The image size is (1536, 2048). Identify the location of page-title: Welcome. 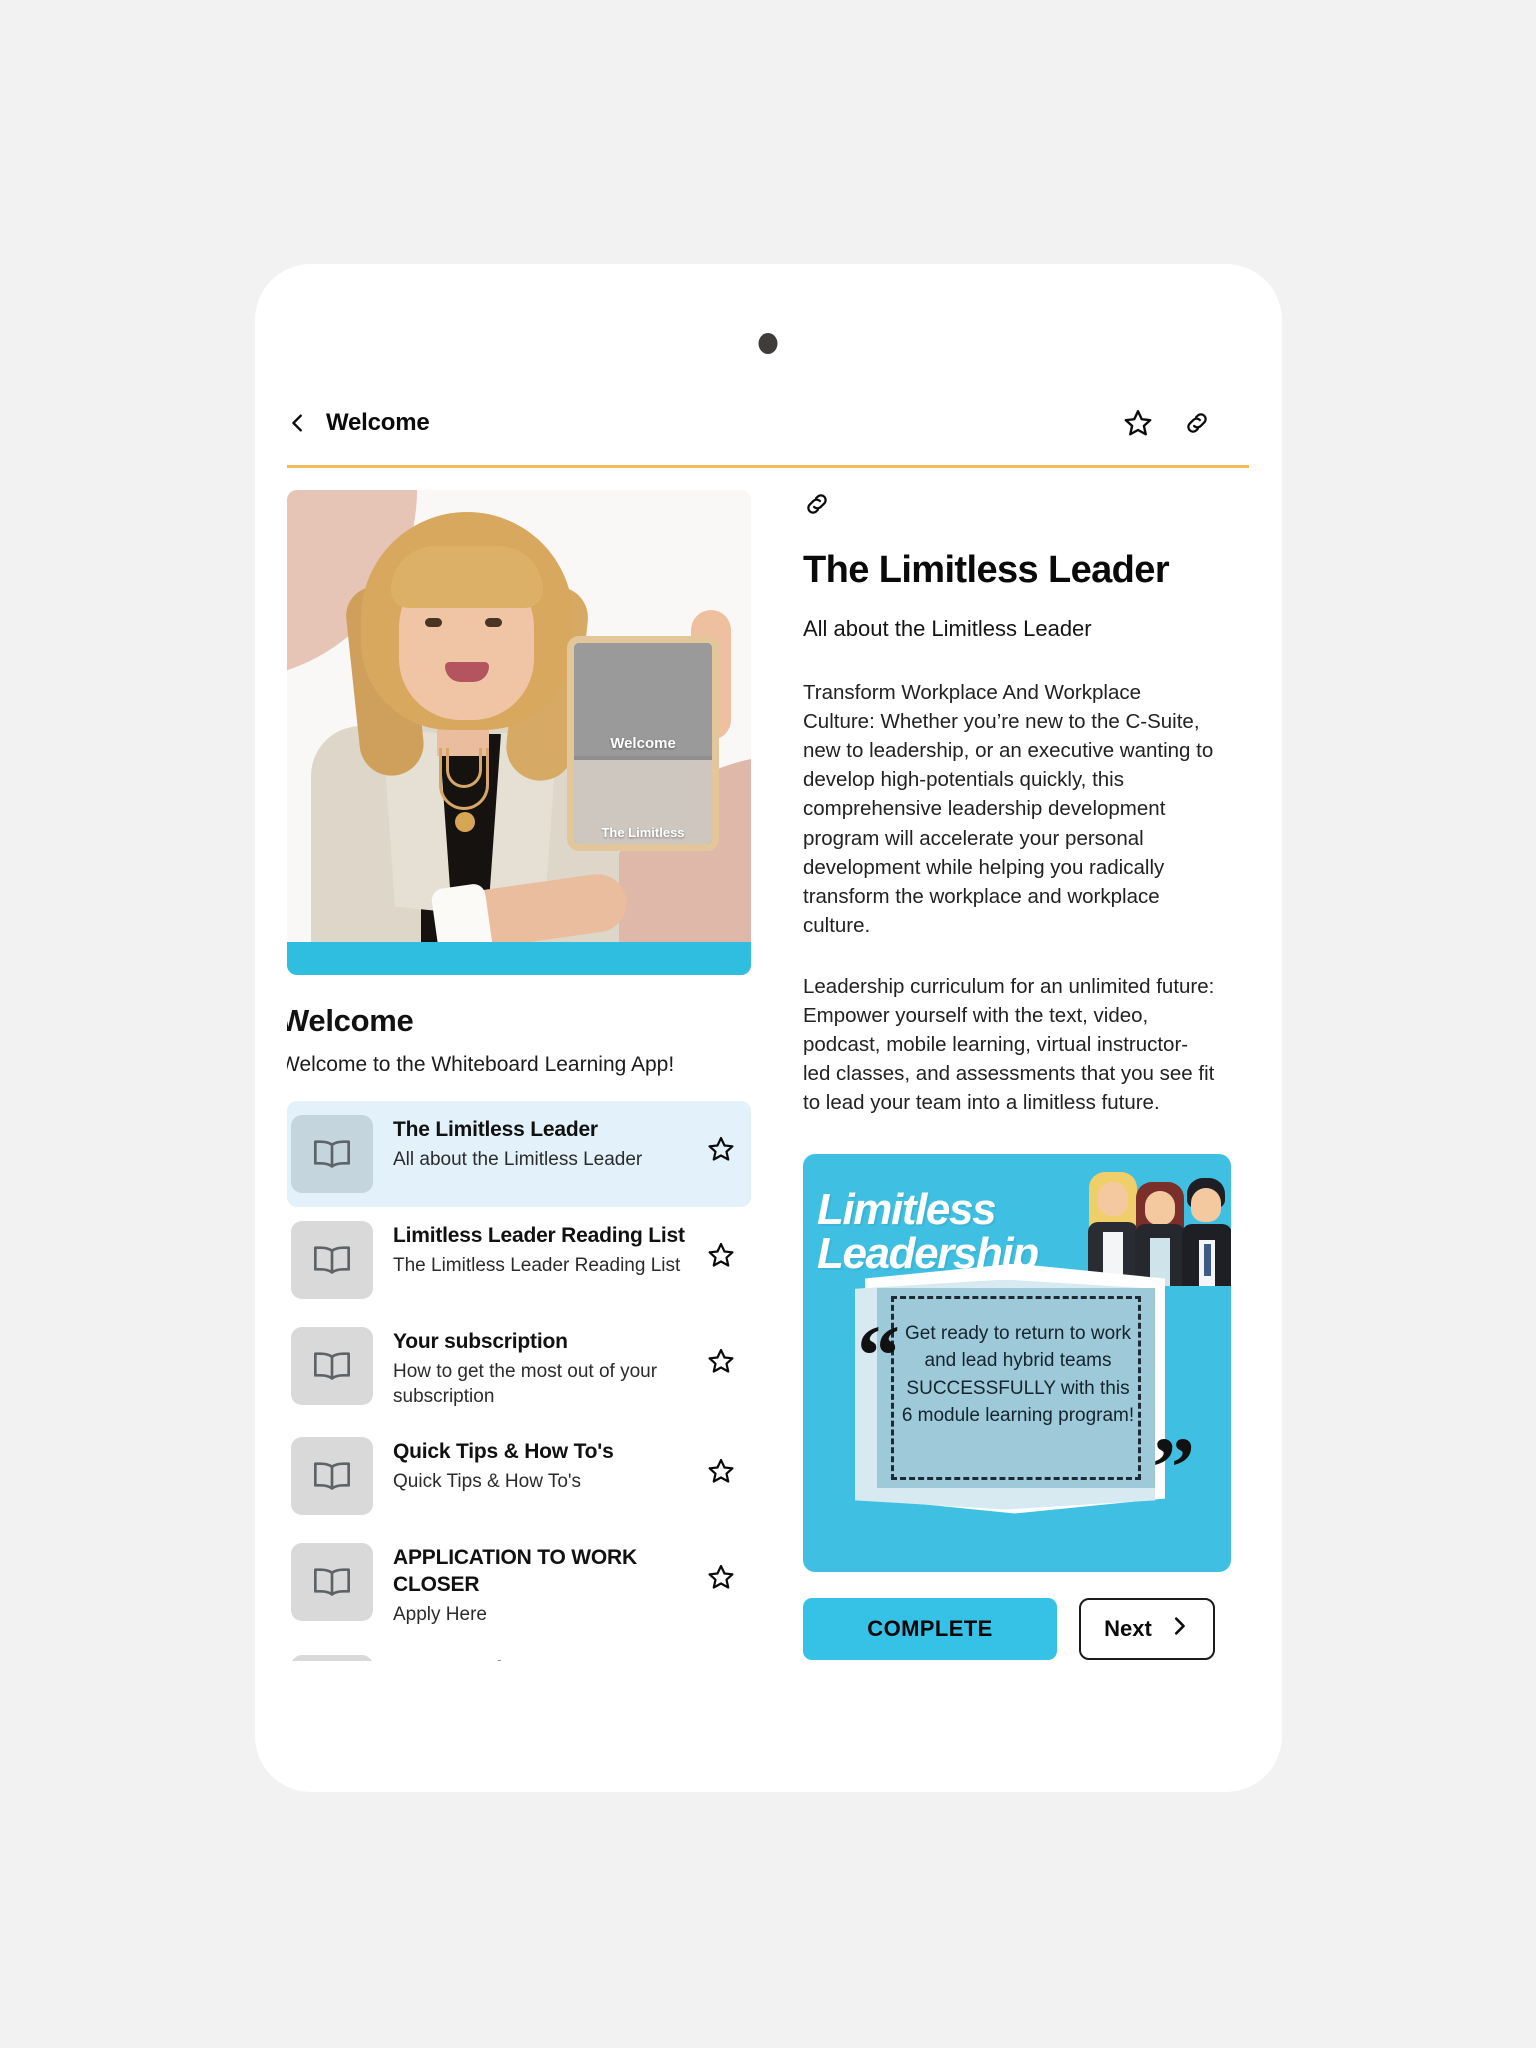
(378, 422).